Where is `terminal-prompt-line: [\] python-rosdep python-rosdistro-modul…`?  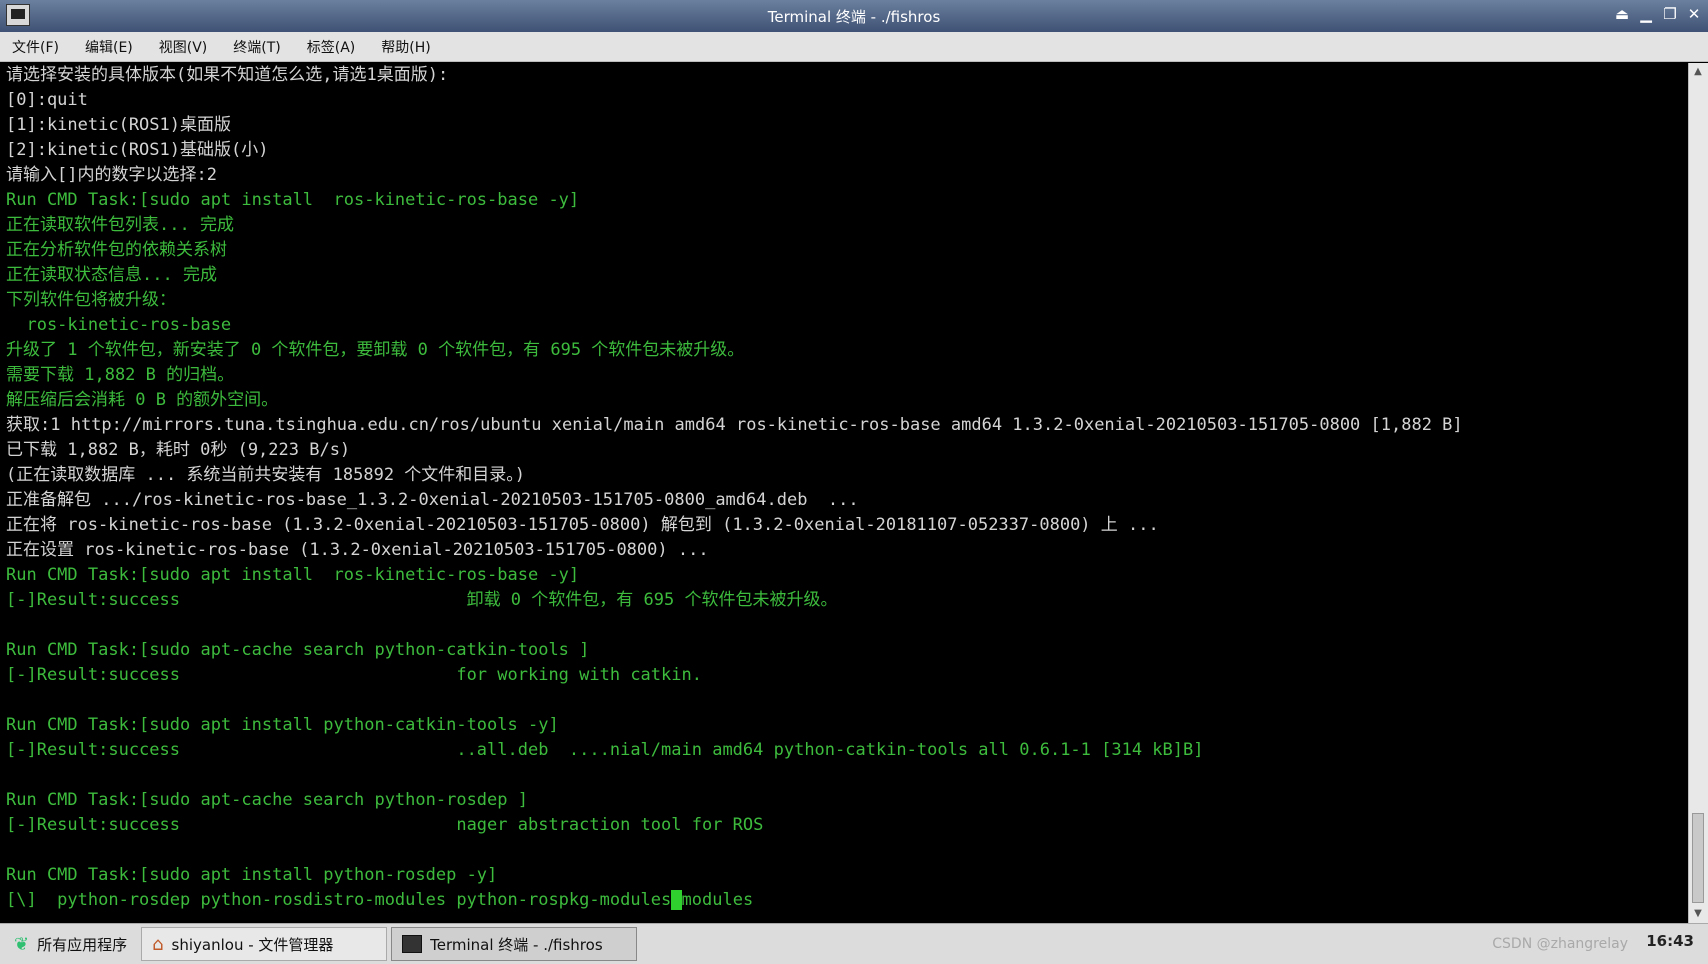 terminal-prompt-line: [\] python-rosdep python-rosdistro-modul… is located at coordinates (844, 900).